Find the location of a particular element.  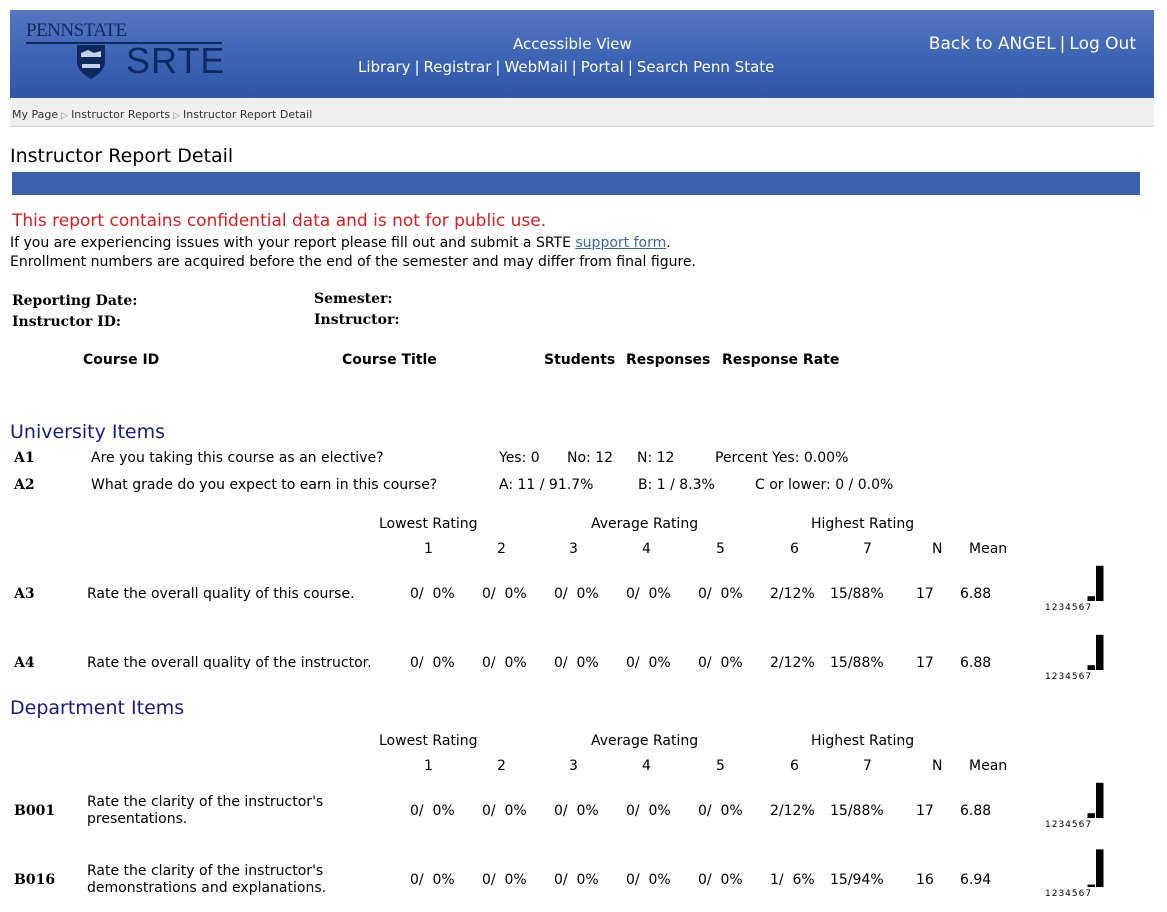

pennstate-shield-icon is located at coordinates (91, 62).